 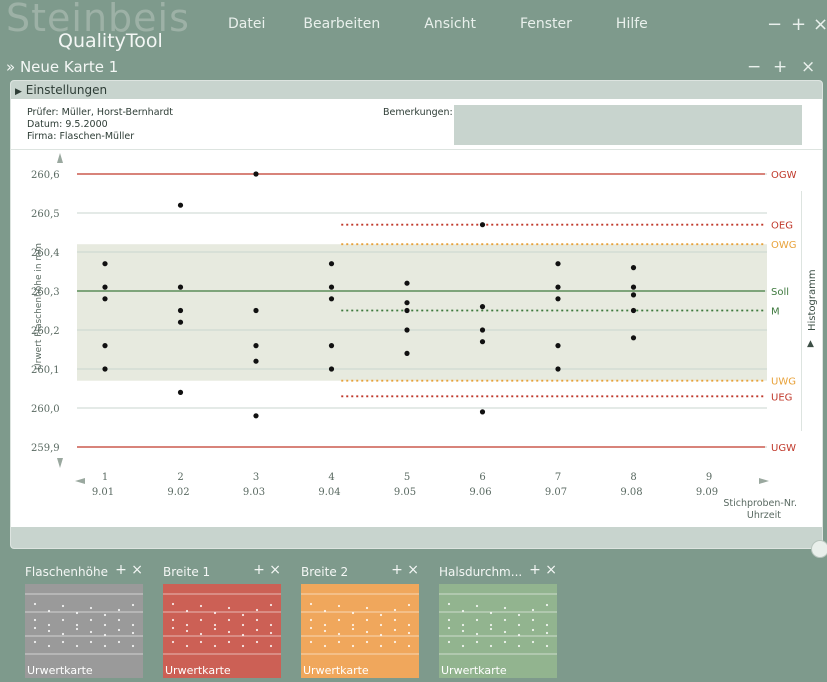 I want to click on x-tick-time: 9.08, so click(x=631, y=492).